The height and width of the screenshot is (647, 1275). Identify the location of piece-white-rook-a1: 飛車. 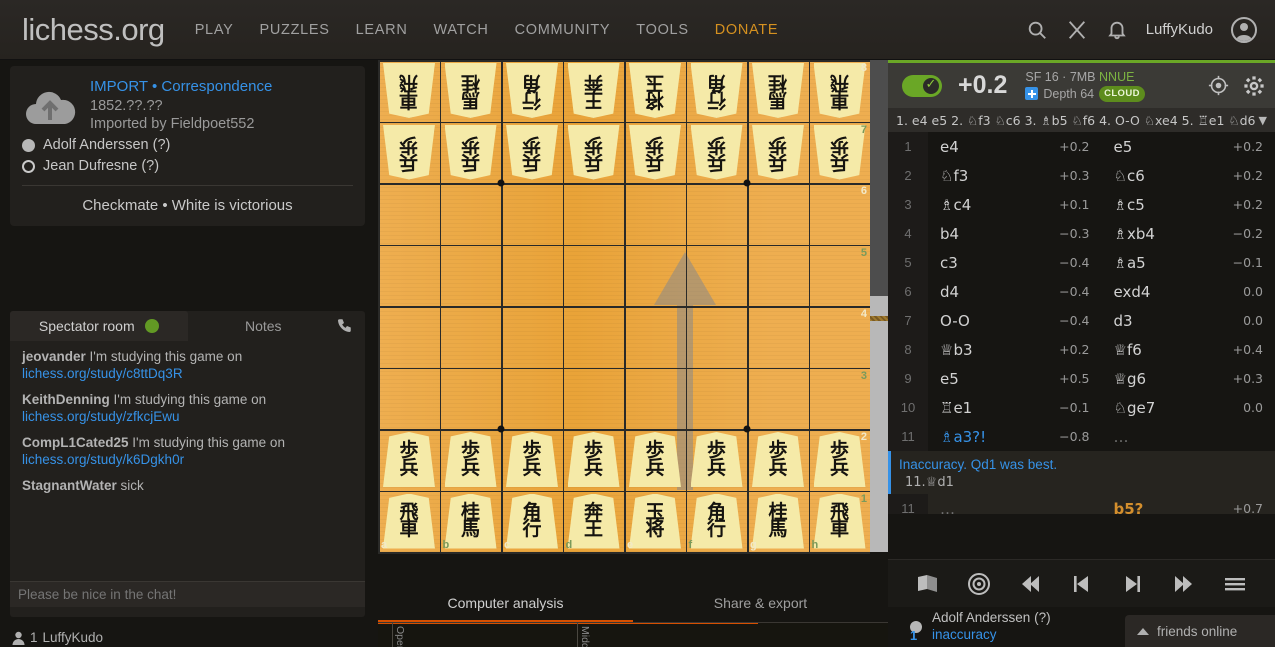
(409, 522).